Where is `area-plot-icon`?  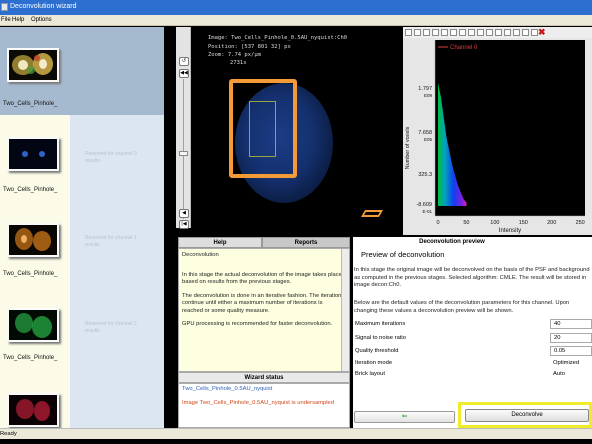 area-plot-icon is located at coordinates (453, 32).